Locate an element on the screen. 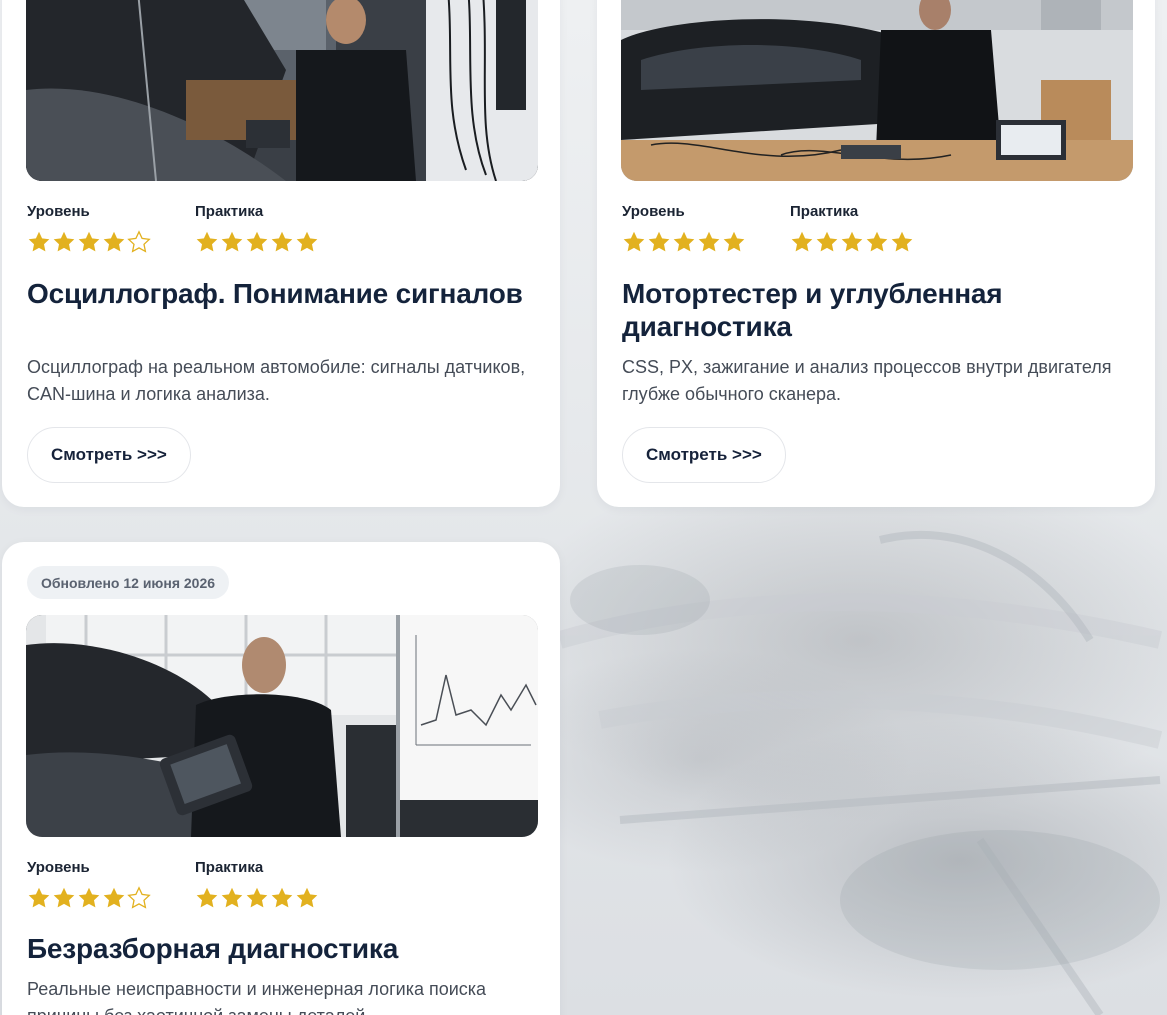  course-title: Мотортестер и углубленная диагностика is located at coordinates (872, 310).